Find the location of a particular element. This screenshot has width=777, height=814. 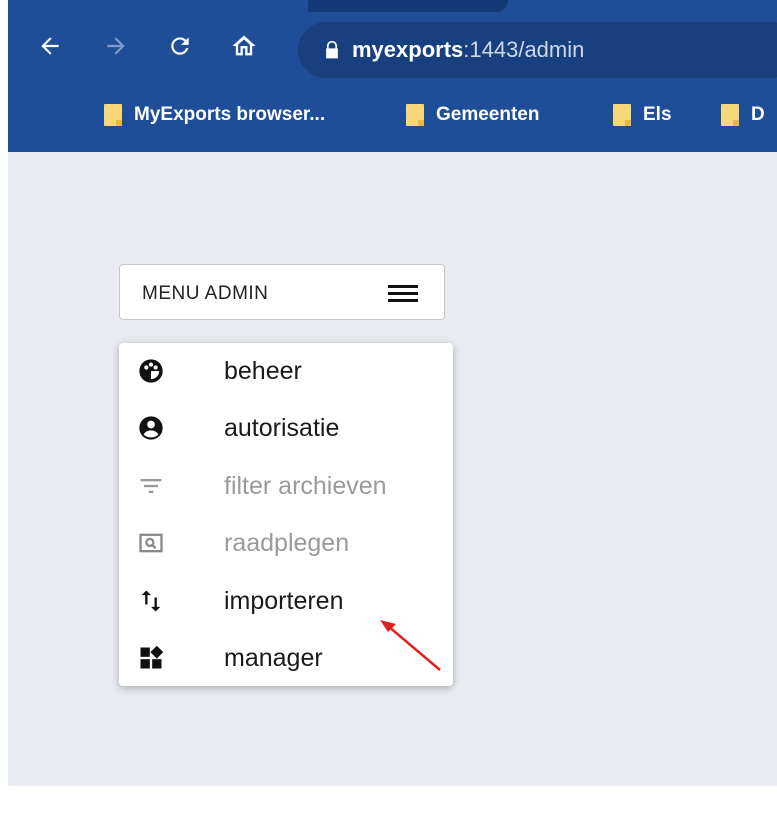

menu-item-label: autorisatie is located at coordinates (282, 428).